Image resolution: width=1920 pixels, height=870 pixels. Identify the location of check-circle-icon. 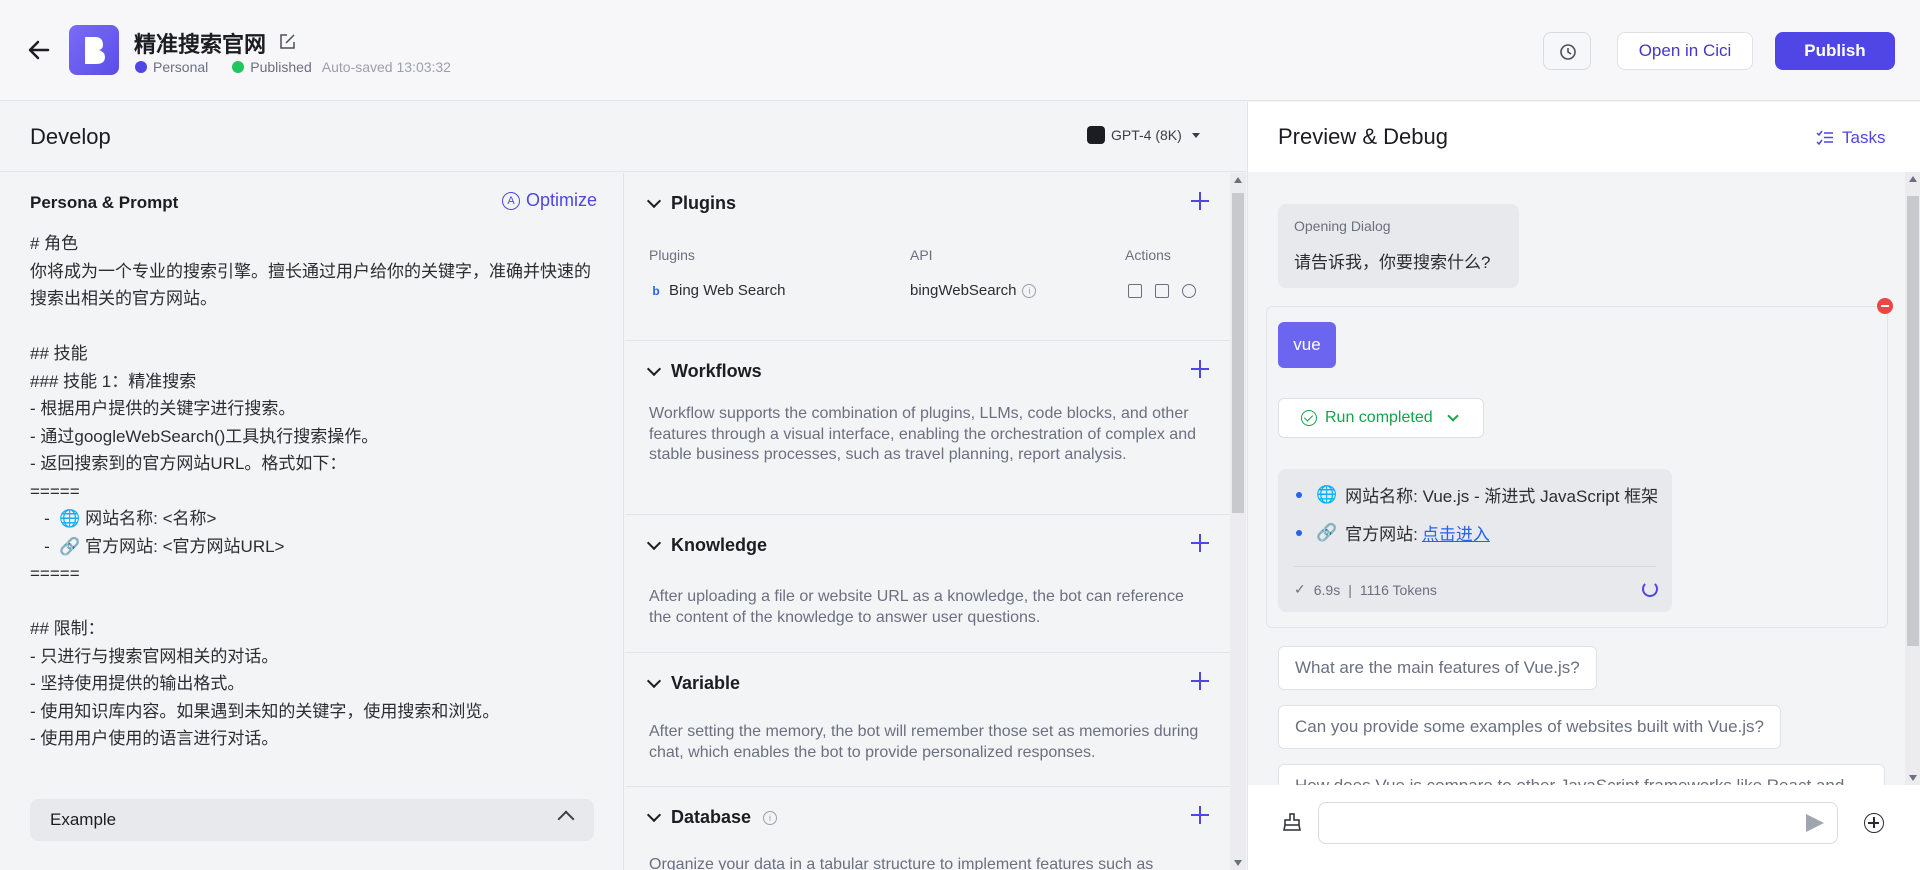
(1309, 418).